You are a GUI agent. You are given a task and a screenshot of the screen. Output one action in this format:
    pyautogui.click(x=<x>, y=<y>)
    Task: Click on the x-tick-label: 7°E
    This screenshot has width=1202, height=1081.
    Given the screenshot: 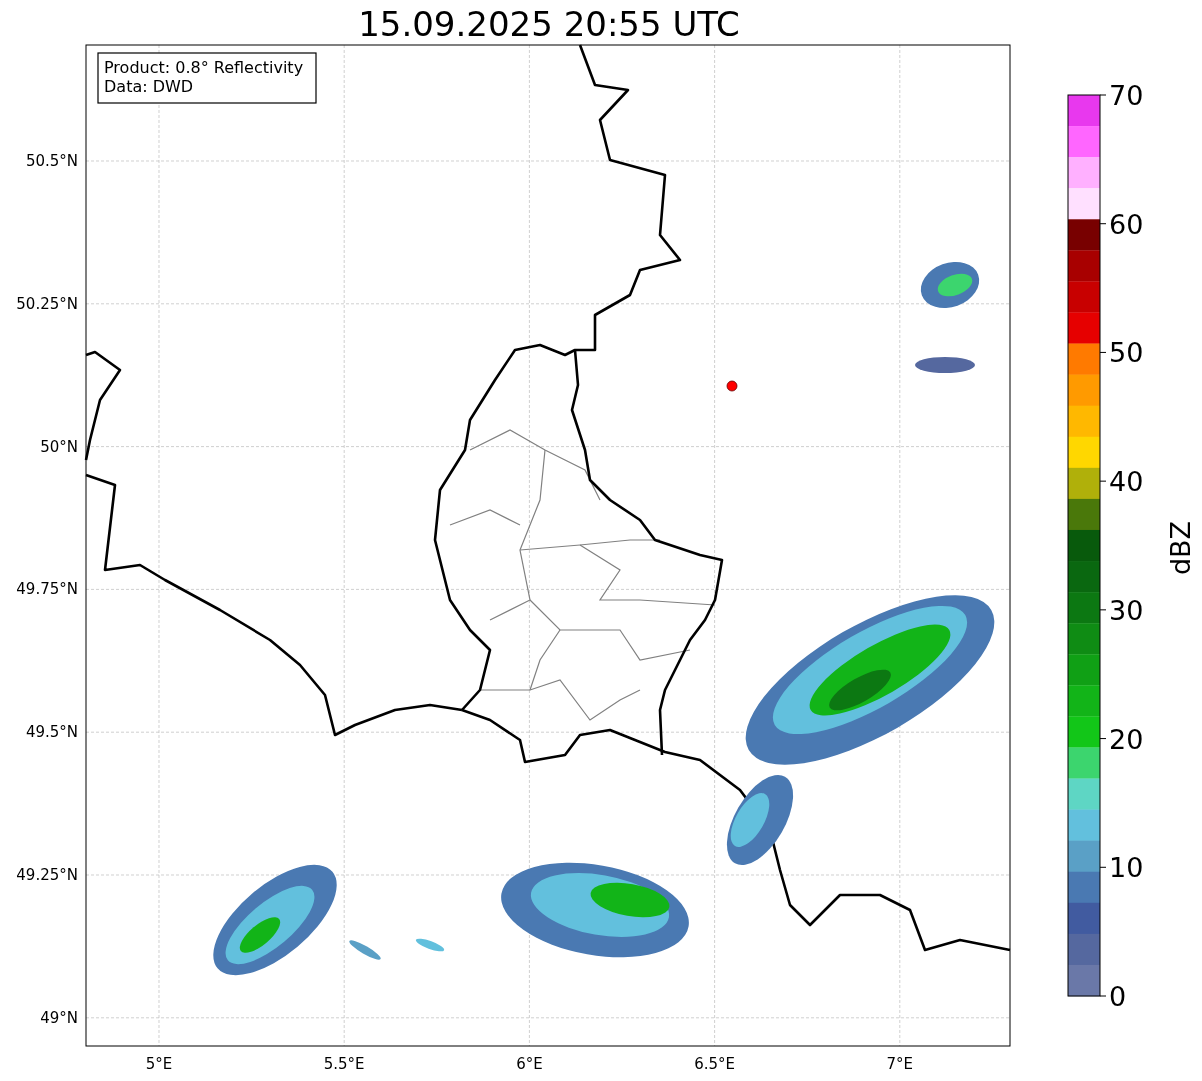 What is the action you would take?
    pyautogui.click(x=900, y=1064)
    